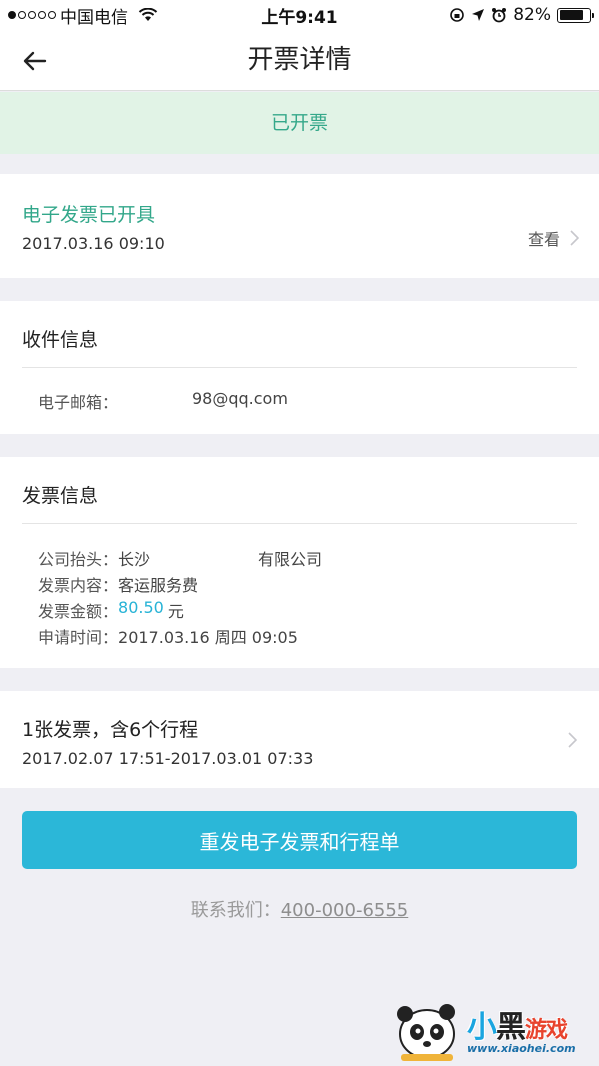 This screenshot has height=1066, width=599. I want to click on amount-value: 80.50, so click(141, 607).